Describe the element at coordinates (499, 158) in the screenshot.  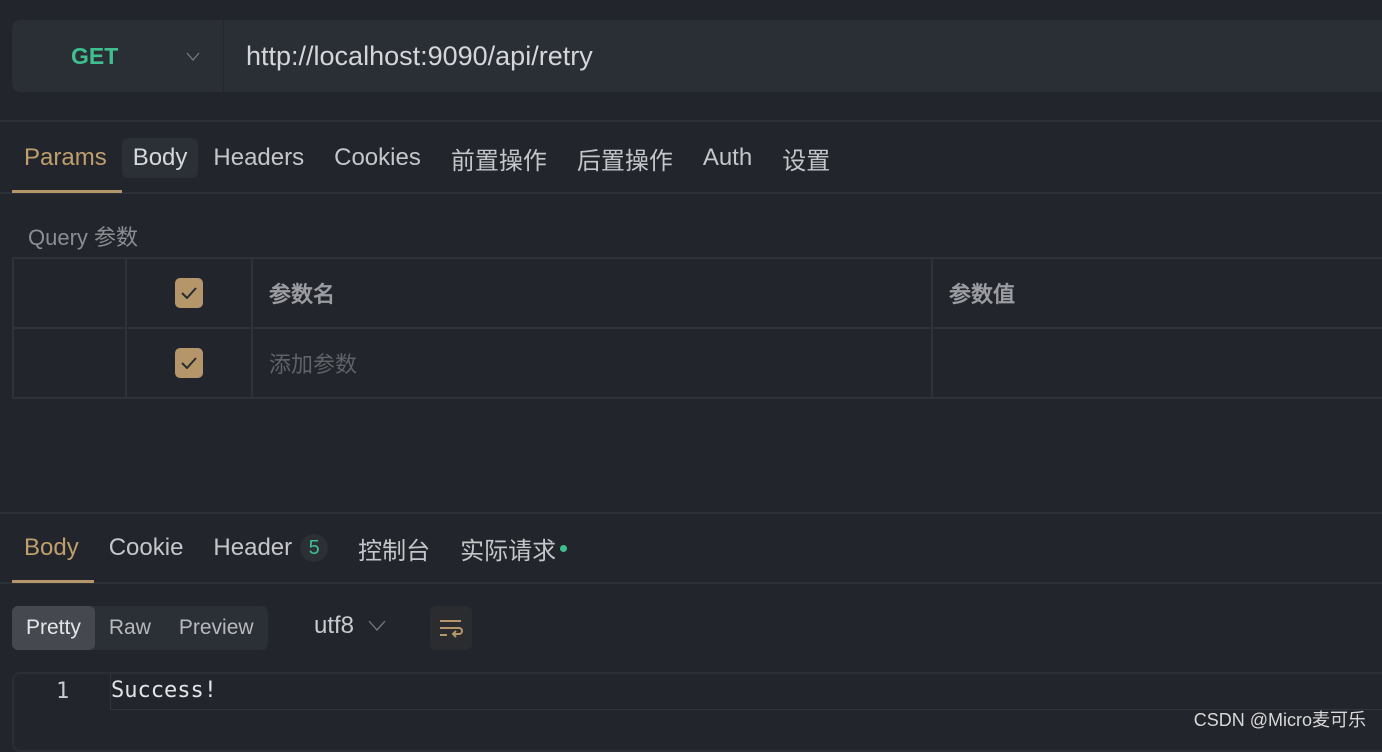
I see `tab-pre-operations: 前置操作` at that location.